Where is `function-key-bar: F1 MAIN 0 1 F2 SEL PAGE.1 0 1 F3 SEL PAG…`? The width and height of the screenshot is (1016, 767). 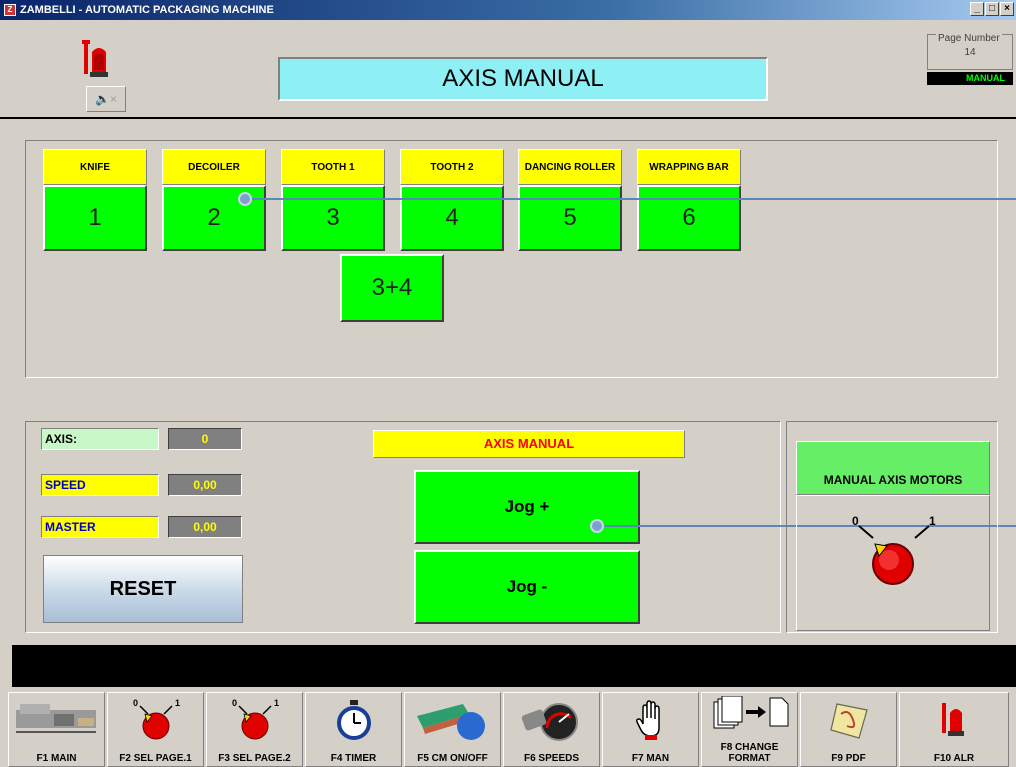
function-key-bar: F1 MAIN 0 1 F2 SEL PAGE.1 0 1 F3 SEL PAG… is located at coordinates (512, 729).